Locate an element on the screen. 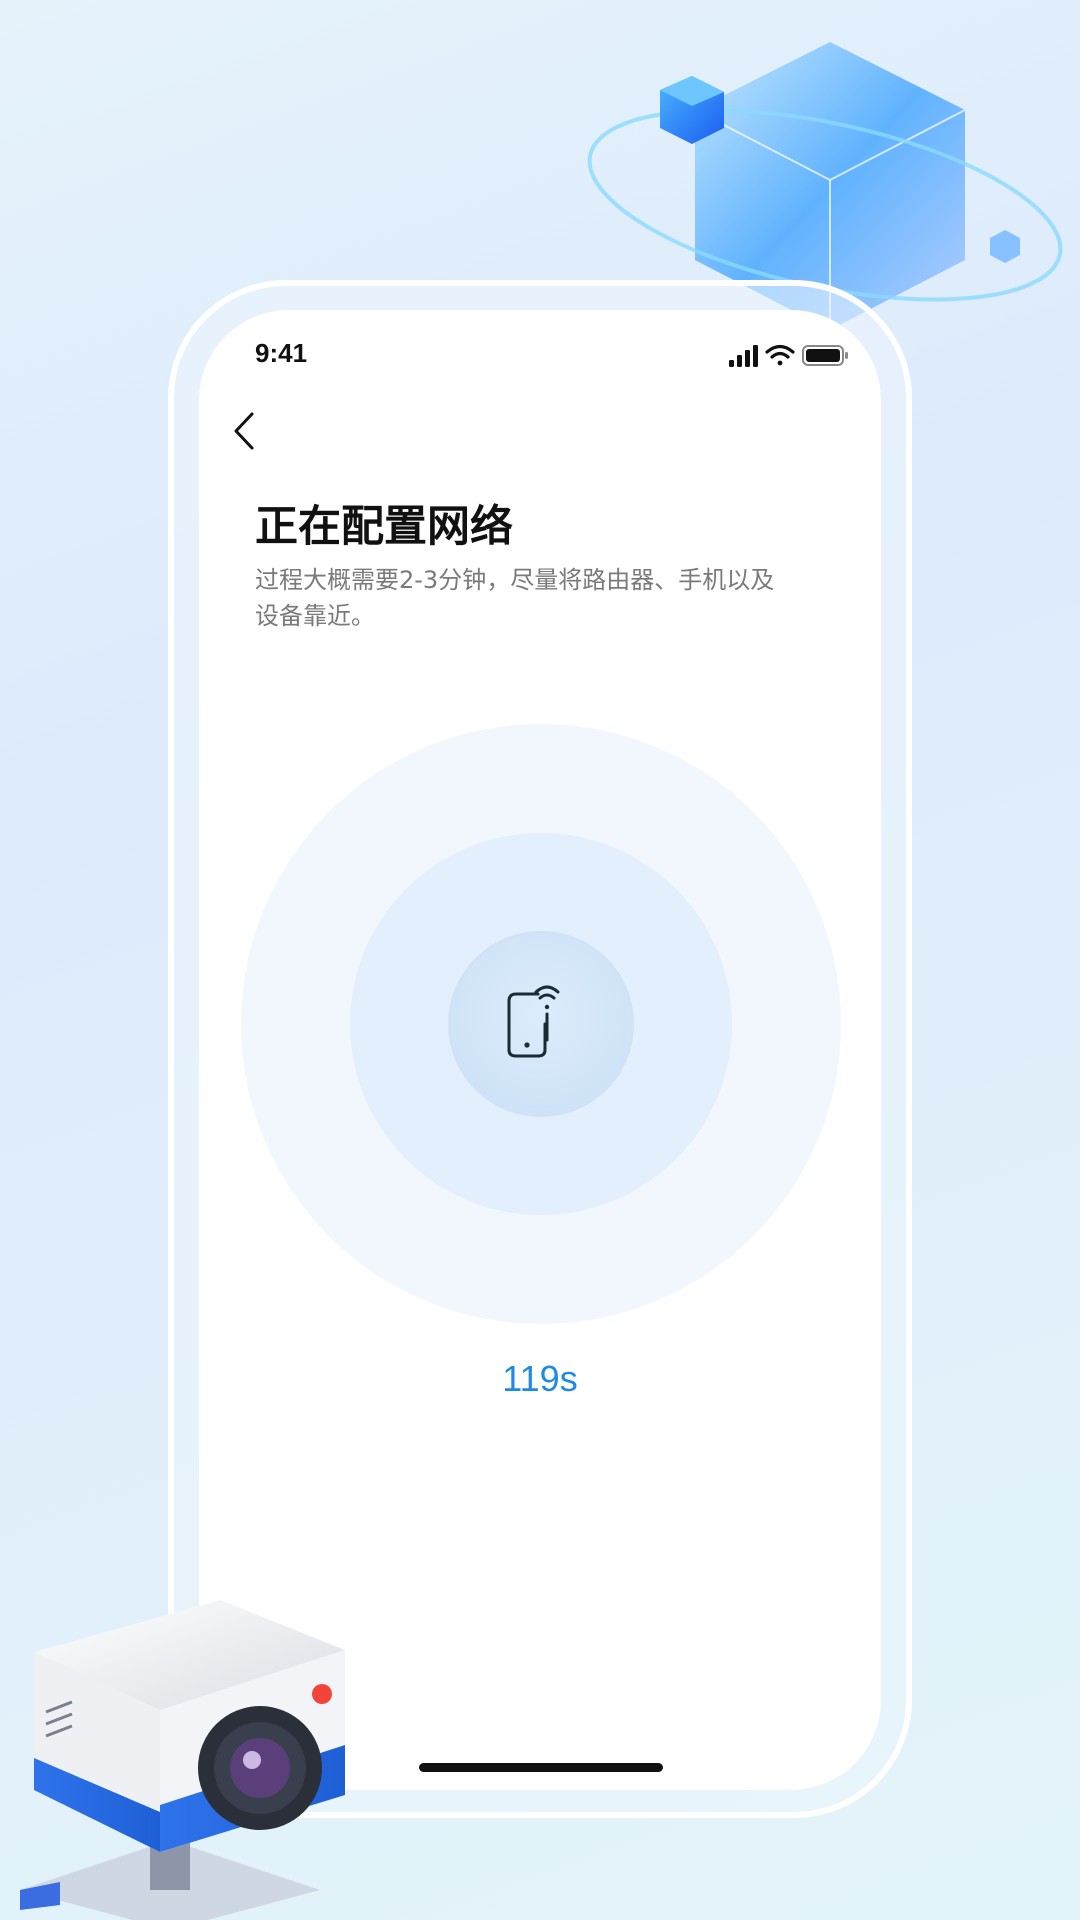 This screenshot has height=1920, width=1080. status-bar-icons is located at coordinates (788, 355).